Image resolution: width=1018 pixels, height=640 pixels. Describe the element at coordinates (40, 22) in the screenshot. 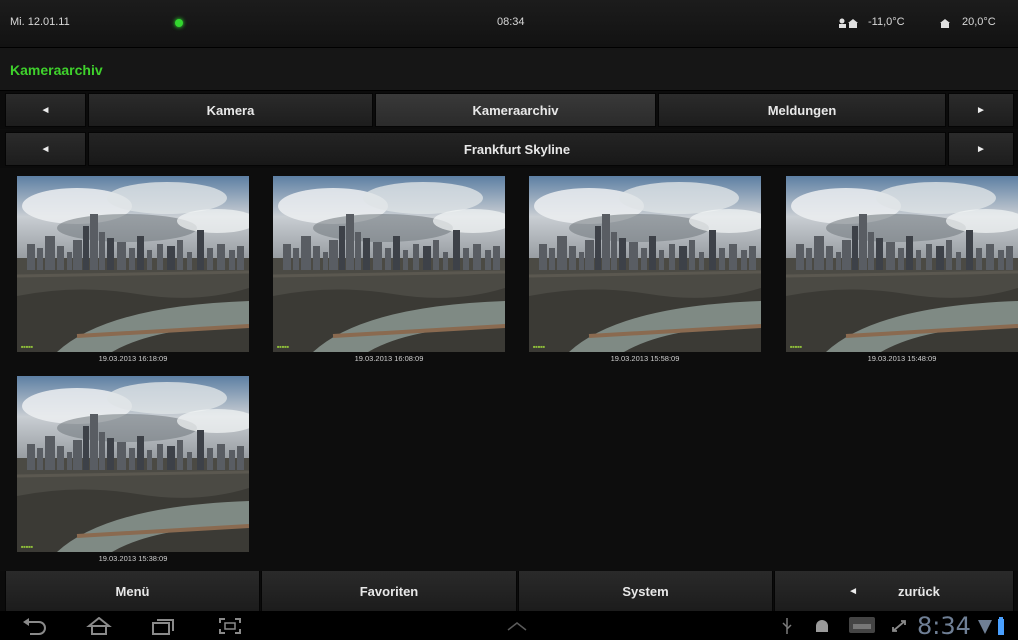

I see `status-date: Mi. 12.01.11` at that location.